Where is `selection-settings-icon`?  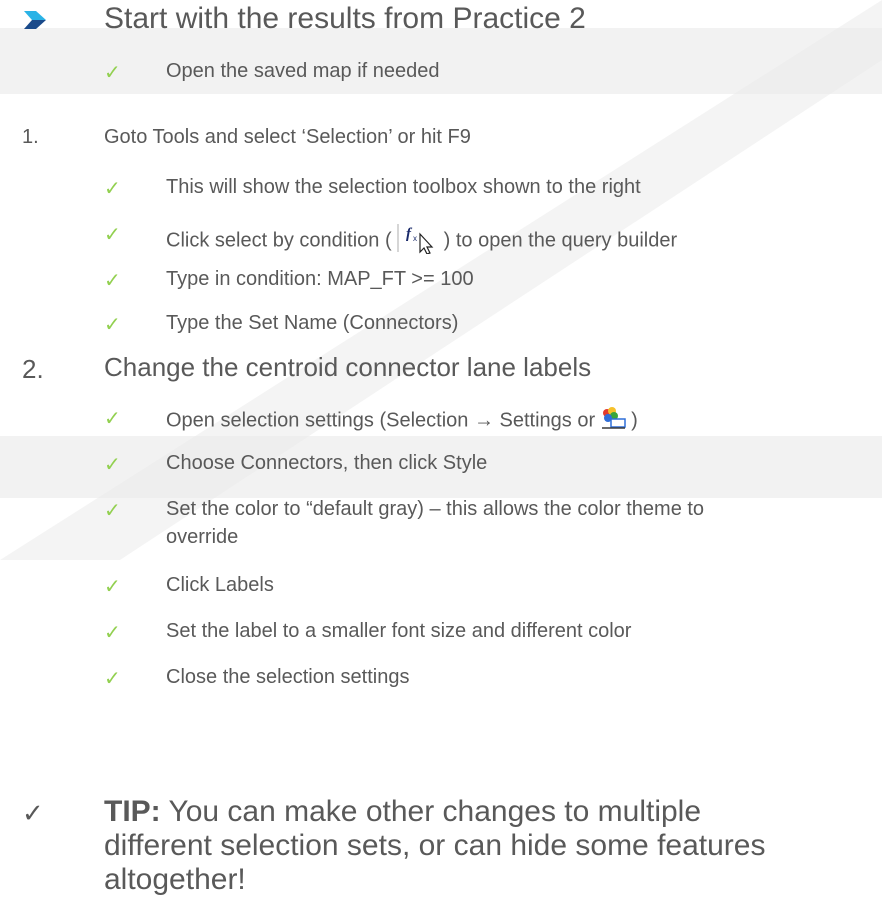
selection-settings-icon is located at coordinates (613, 421).